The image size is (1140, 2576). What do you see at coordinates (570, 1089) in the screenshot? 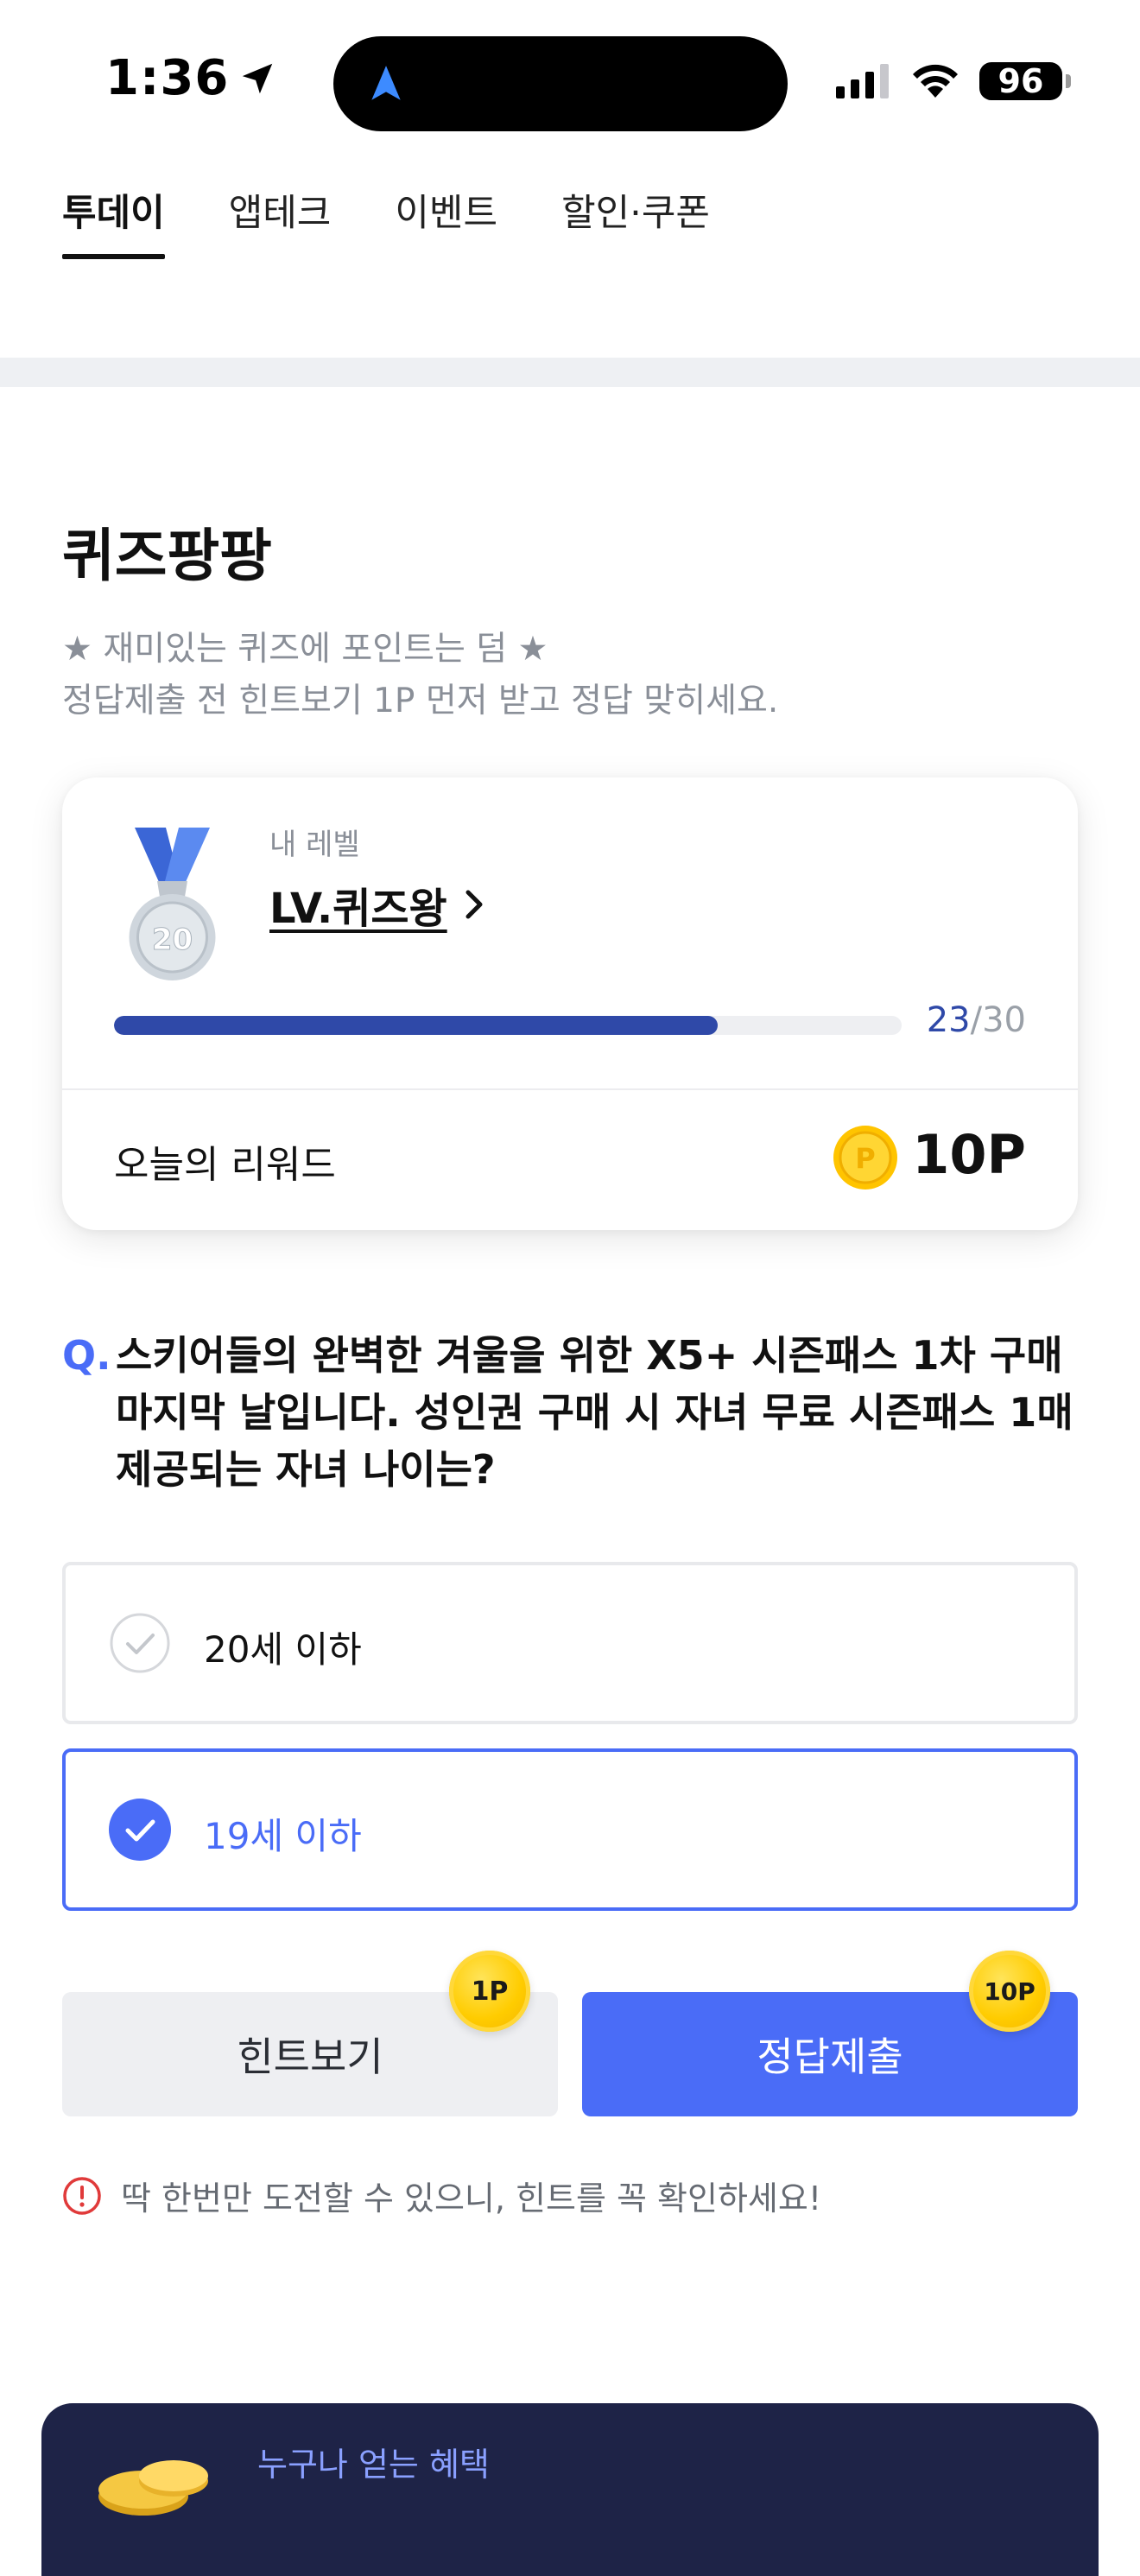
I see `card-divider` at bounding box center [570, 1089].